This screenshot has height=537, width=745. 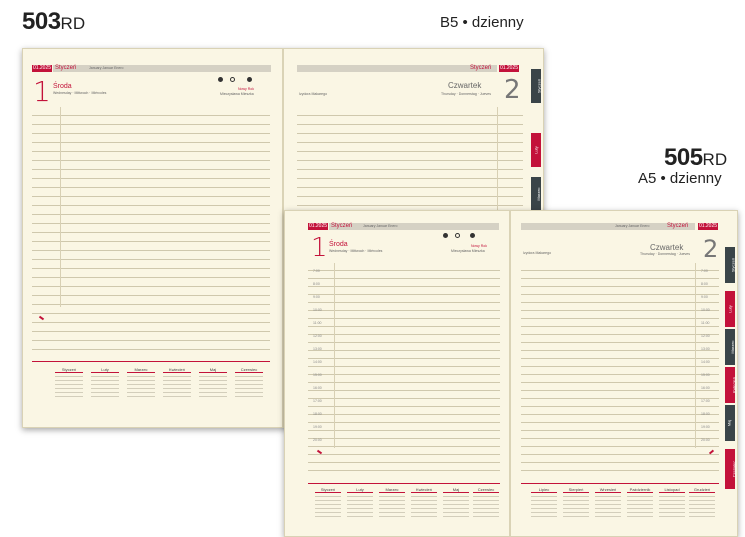 What do you see at coordinates (317, 349) in the screenshot?
I see `hour-label: 13:00` at bounding box center [317, 349].